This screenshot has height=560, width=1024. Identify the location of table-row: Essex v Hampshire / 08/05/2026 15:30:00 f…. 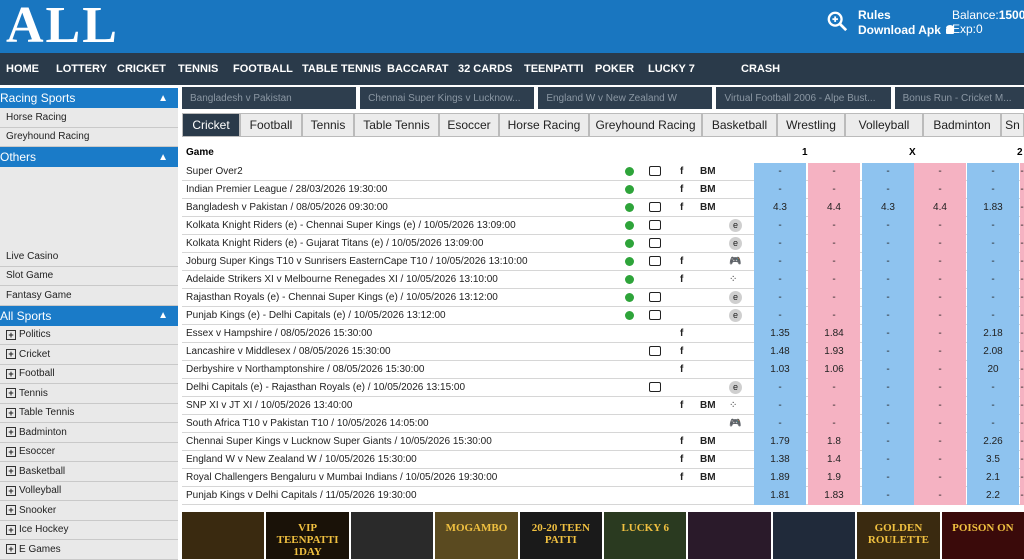
(603, 334).